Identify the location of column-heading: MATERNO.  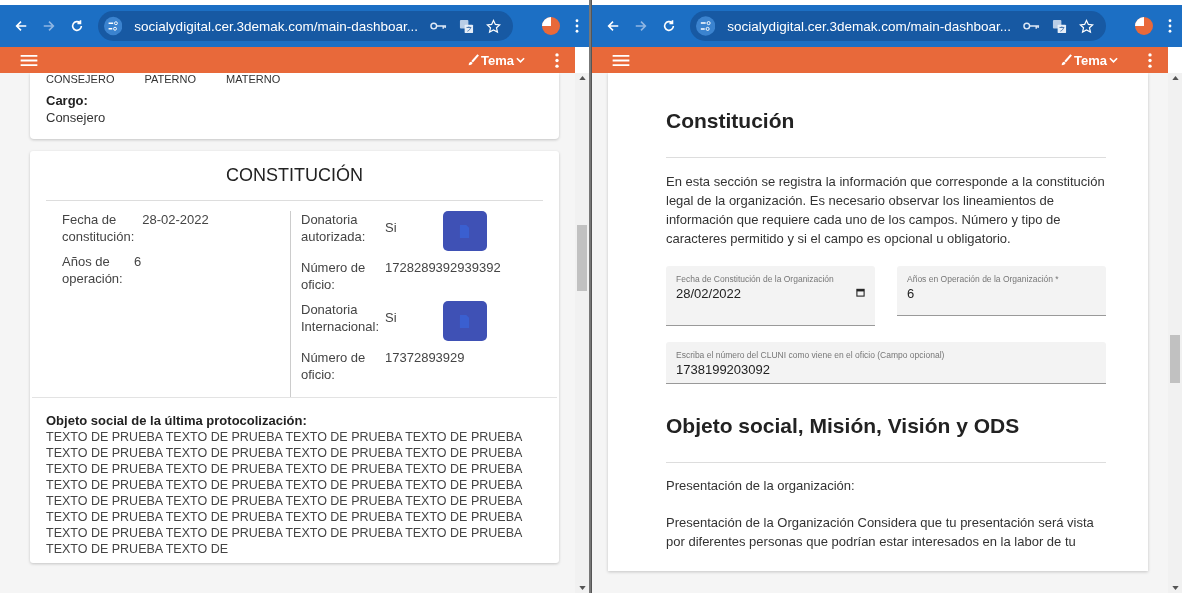
(253, 79).